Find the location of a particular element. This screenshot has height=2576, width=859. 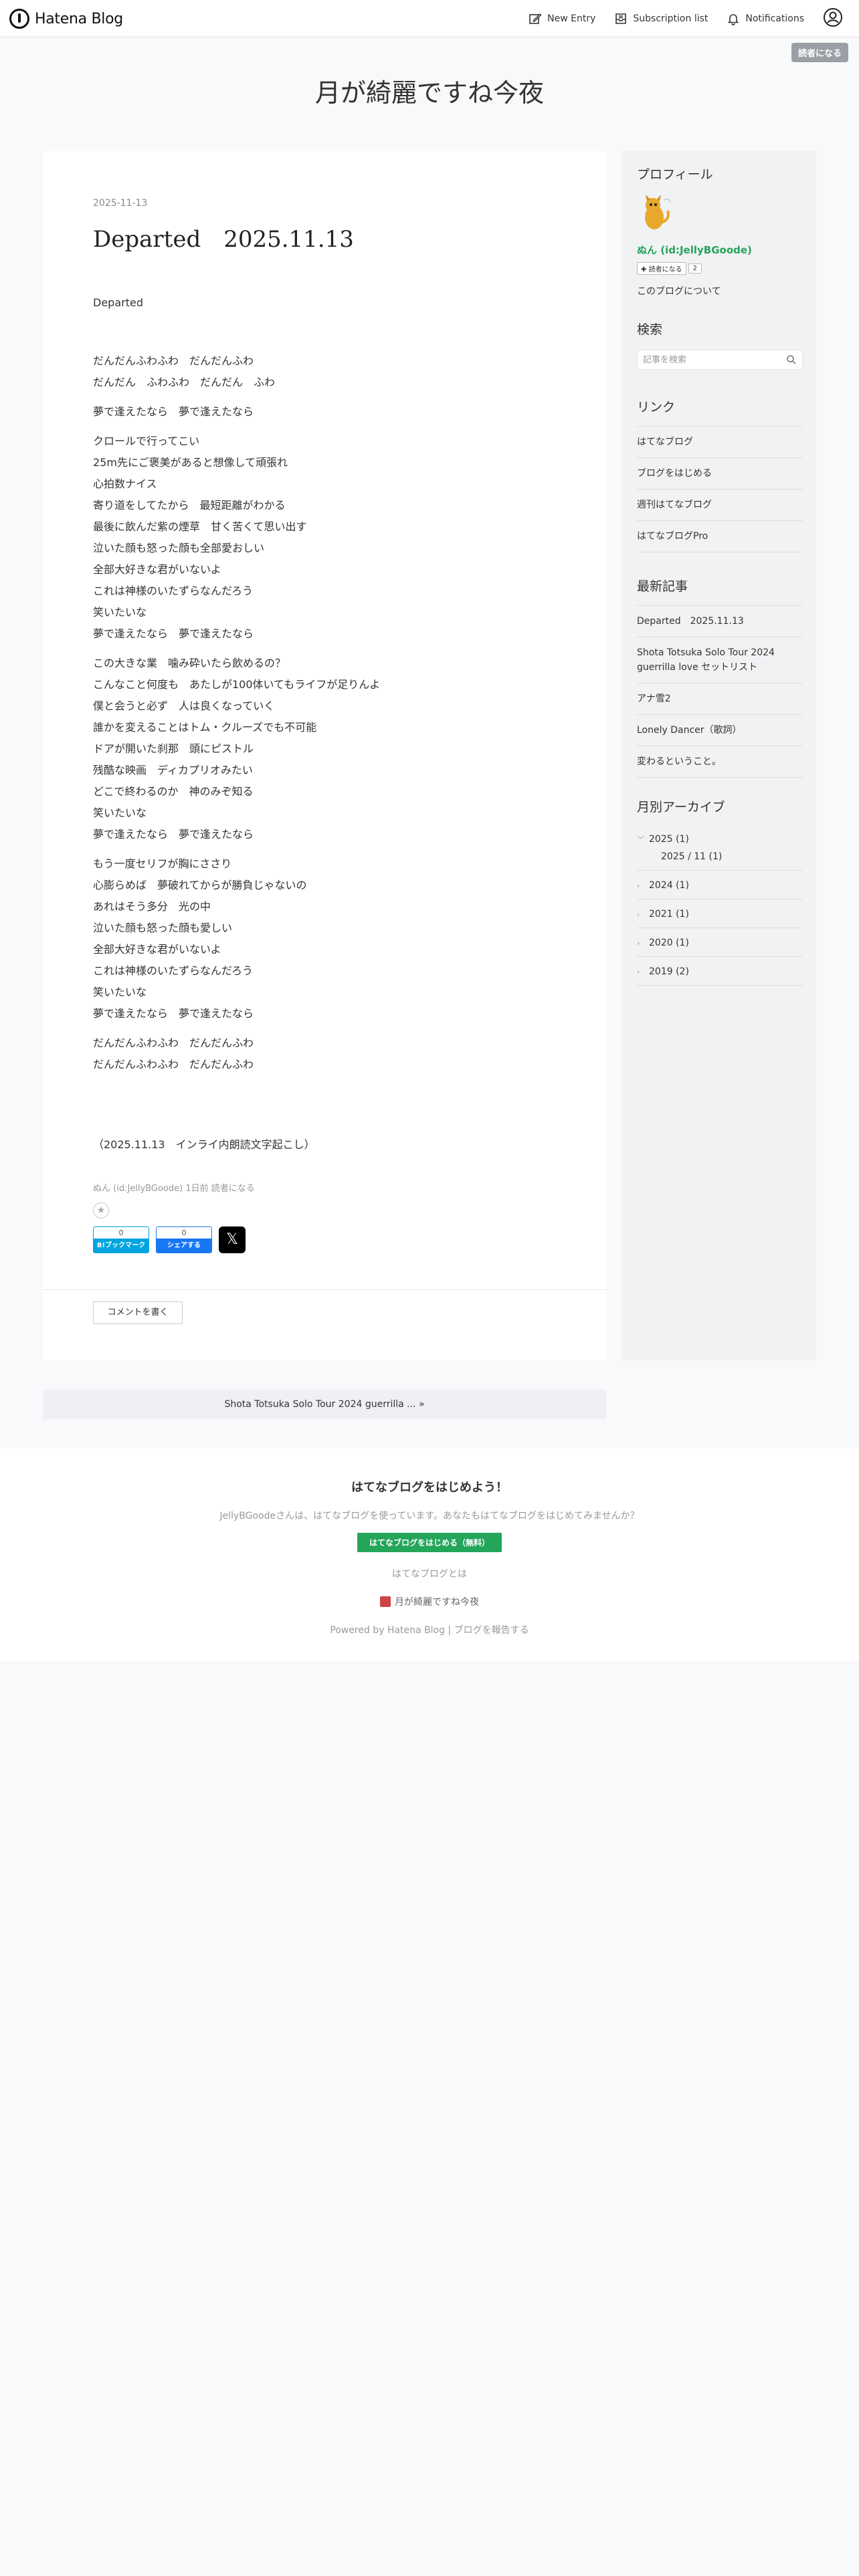

plus-icon: ✚ is located at coordinates (644, 270).